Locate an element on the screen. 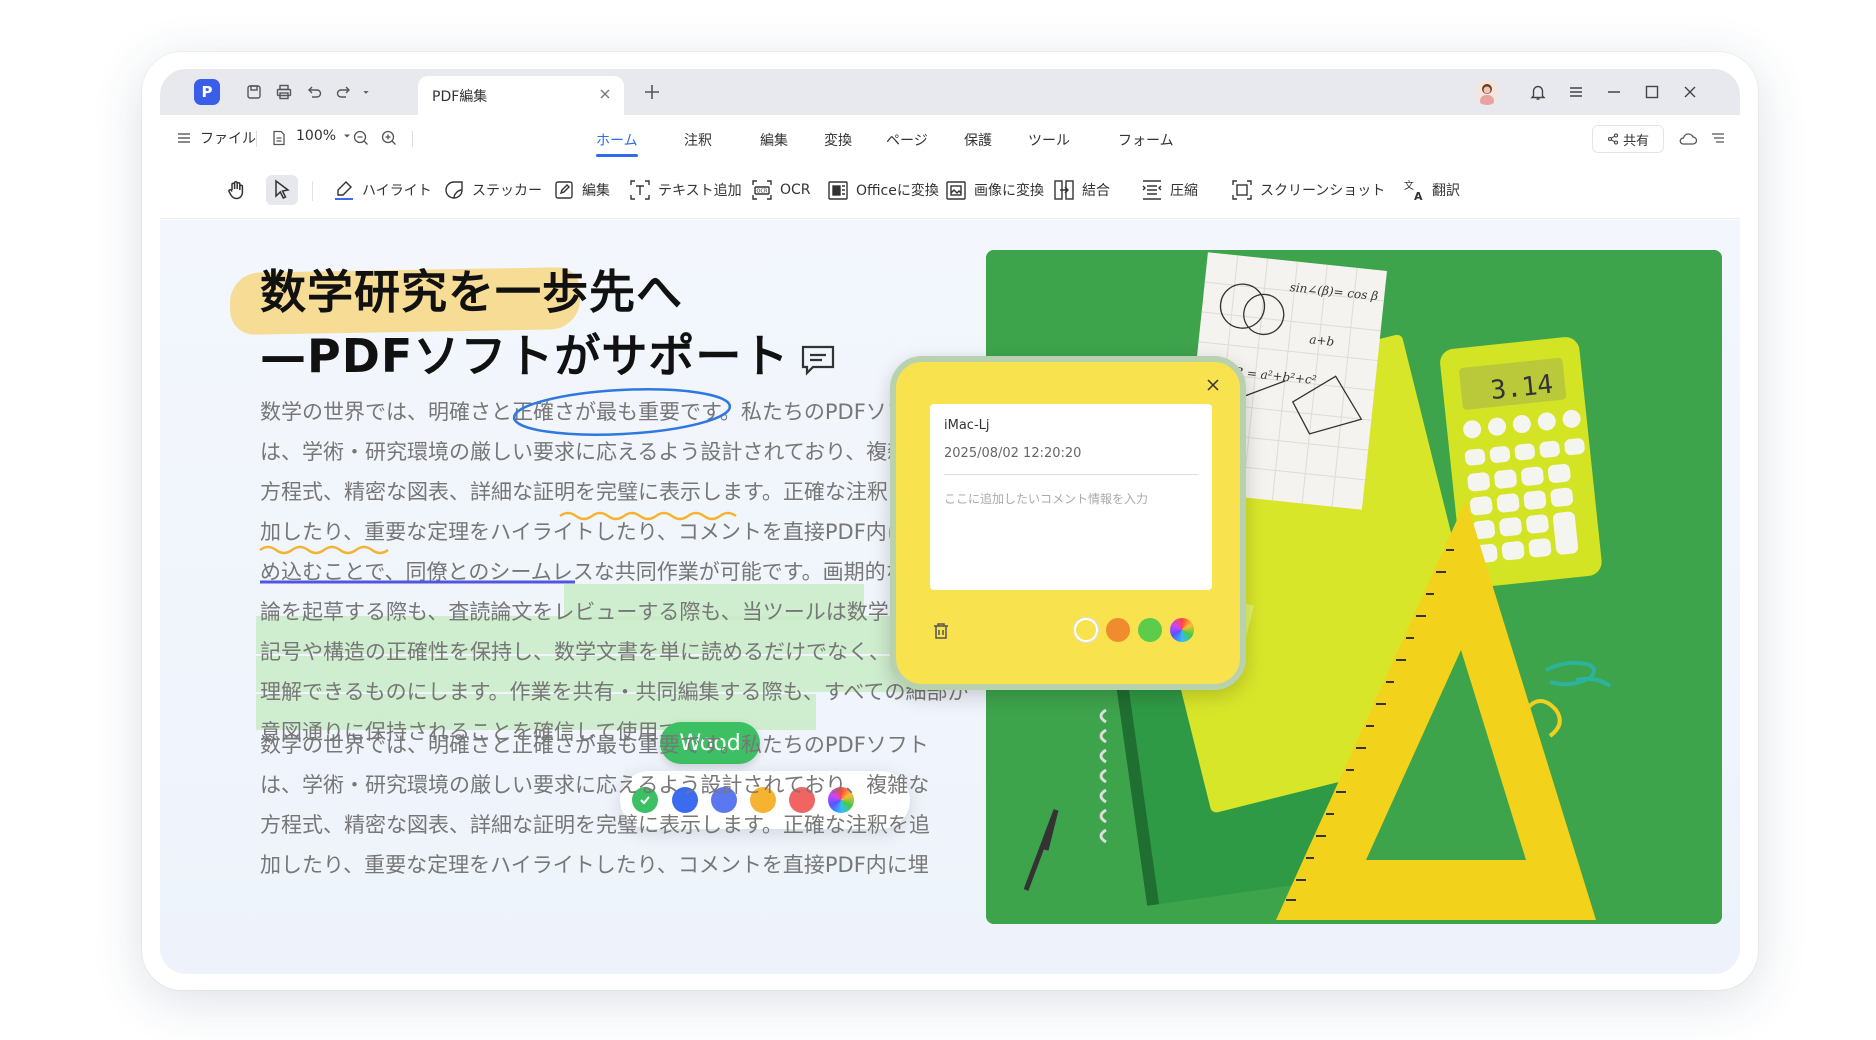  document-tab-title: PDF編集 is located at coordinates (460, 97).